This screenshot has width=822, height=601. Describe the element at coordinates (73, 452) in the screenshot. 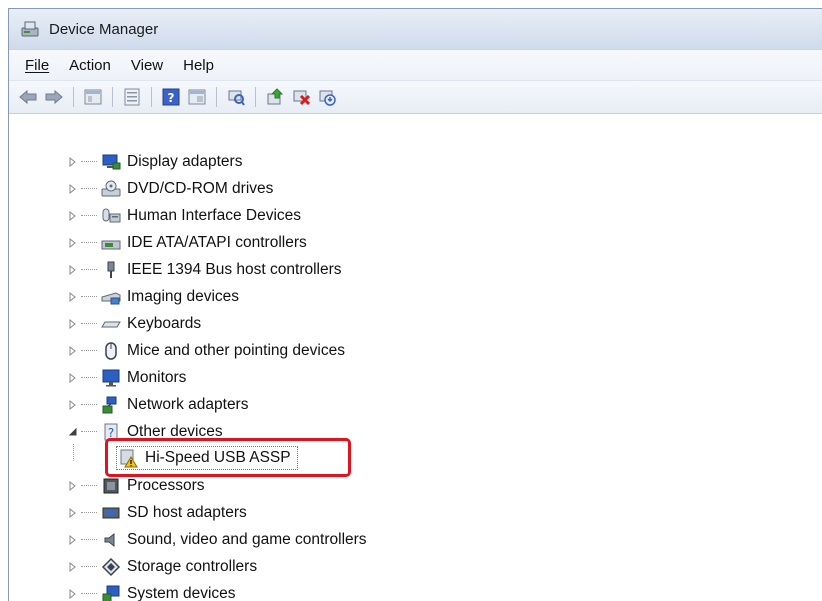

I see `tree-connector` at that location.